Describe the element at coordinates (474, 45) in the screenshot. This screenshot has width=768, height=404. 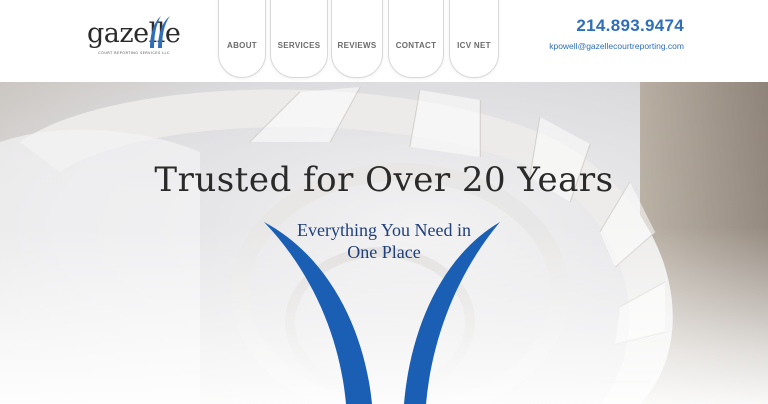
I see `nav-item-label: ICV NET` at that location.